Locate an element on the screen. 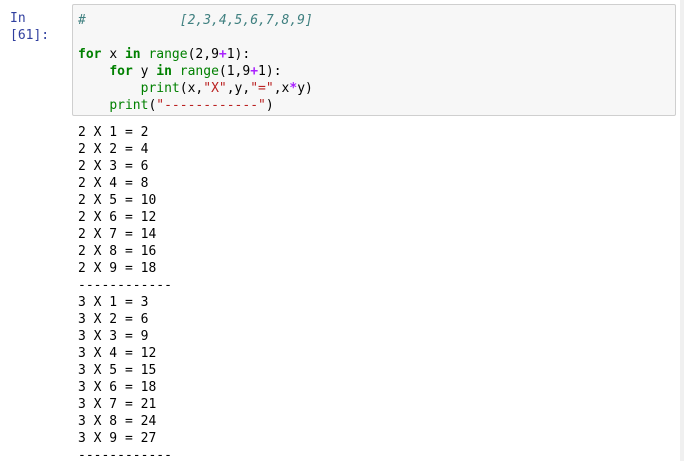 Image resolution: width=684 pixels, height=464 pixels. code-line-6: print("------------") is located at coordinates (195, 105).